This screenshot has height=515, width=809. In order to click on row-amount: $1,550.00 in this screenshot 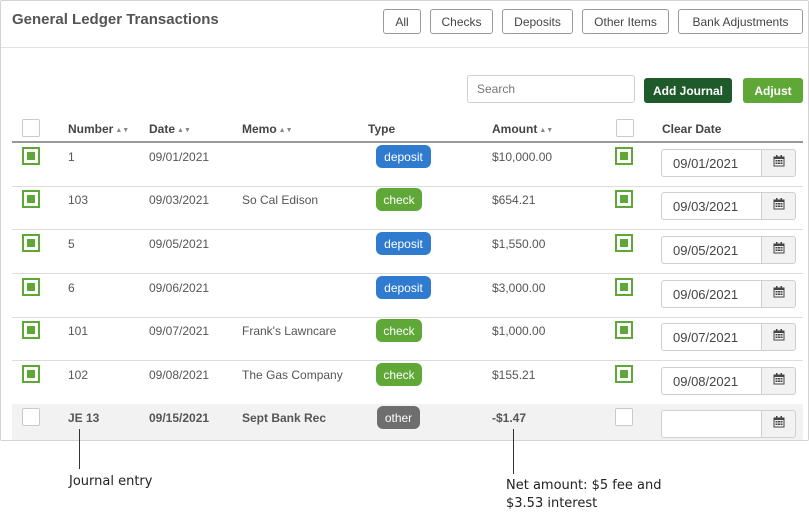, I will do `click(519, 244)`.